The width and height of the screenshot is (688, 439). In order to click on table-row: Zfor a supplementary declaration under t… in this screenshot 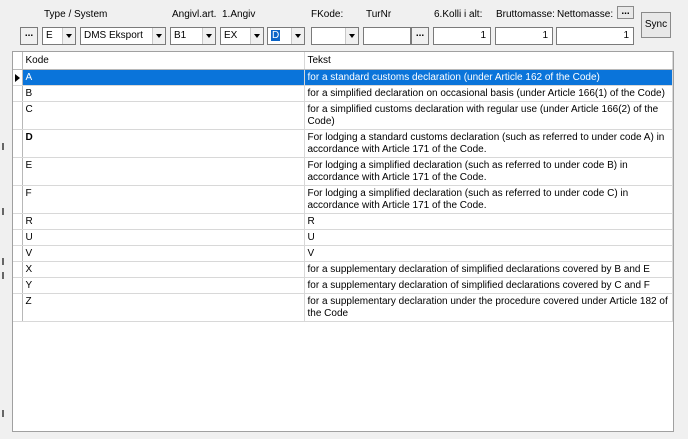, I will do `click(343, 307)`.